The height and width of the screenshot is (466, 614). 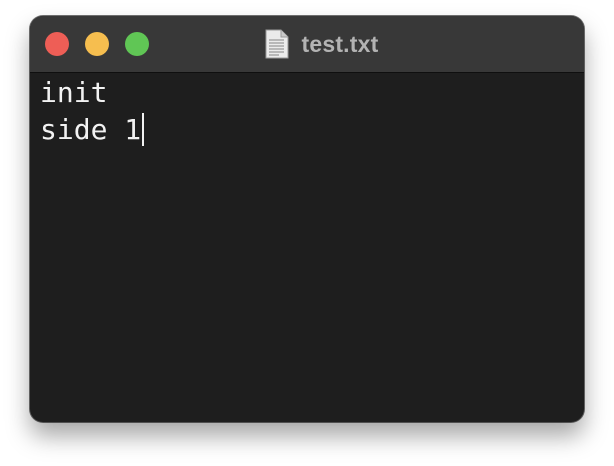 What do you see at coordinates (307, 129) in the screenshot?
I see `editor-line: side 1` at bounding box center [307, 129].